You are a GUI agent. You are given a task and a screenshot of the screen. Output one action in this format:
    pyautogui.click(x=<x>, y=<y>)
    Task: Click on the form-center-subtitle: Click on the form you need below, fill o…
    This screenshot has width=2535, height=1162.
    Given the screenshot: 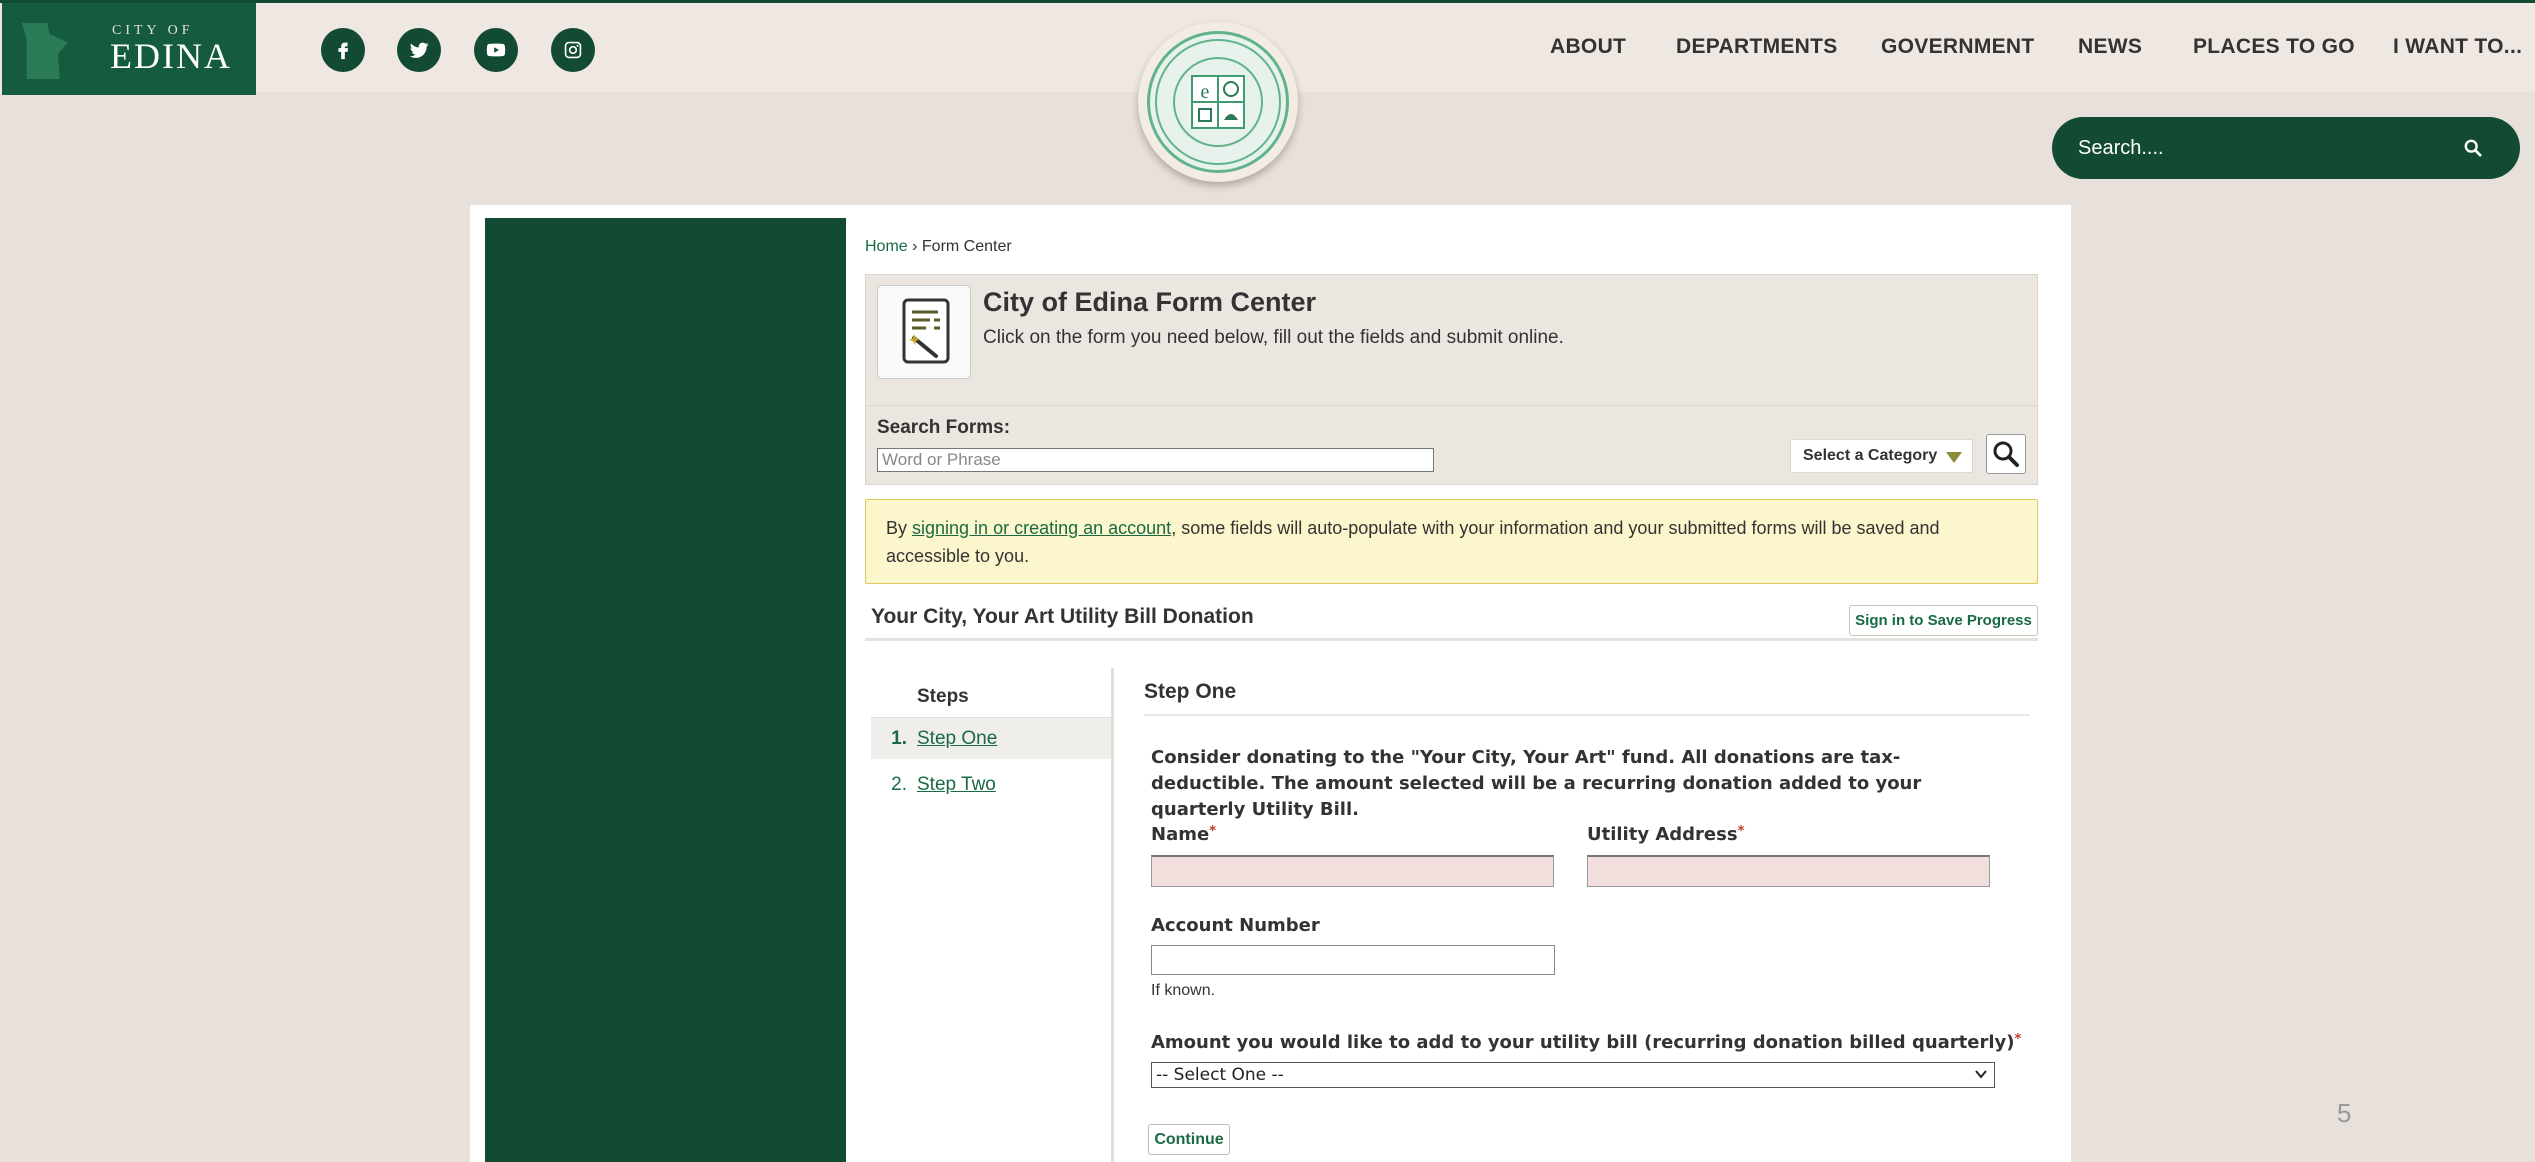 What is the action you would take?
    pyautogui.click(x=1273, y=337)
    